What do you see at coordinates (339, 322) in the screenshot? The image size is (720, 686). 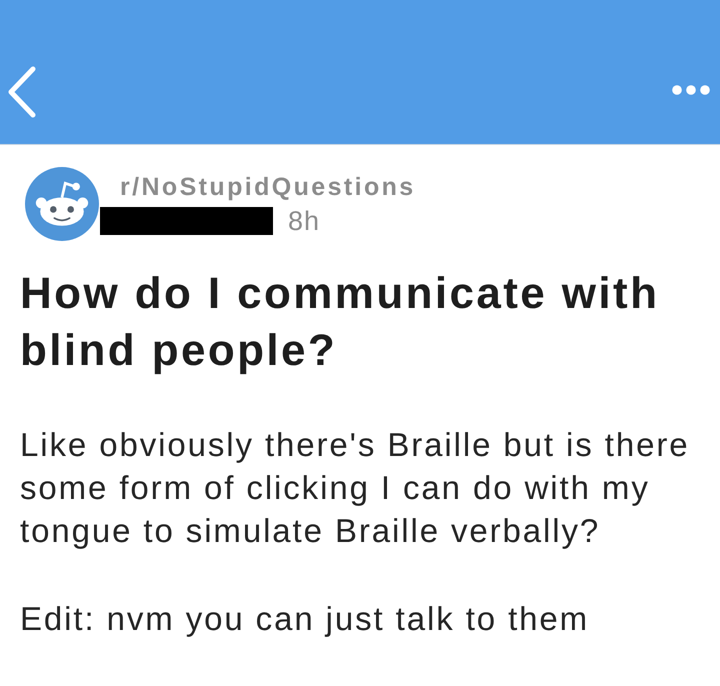 I see `post-title: How do I communicate with blind people?` at bounding box center [339, 322].